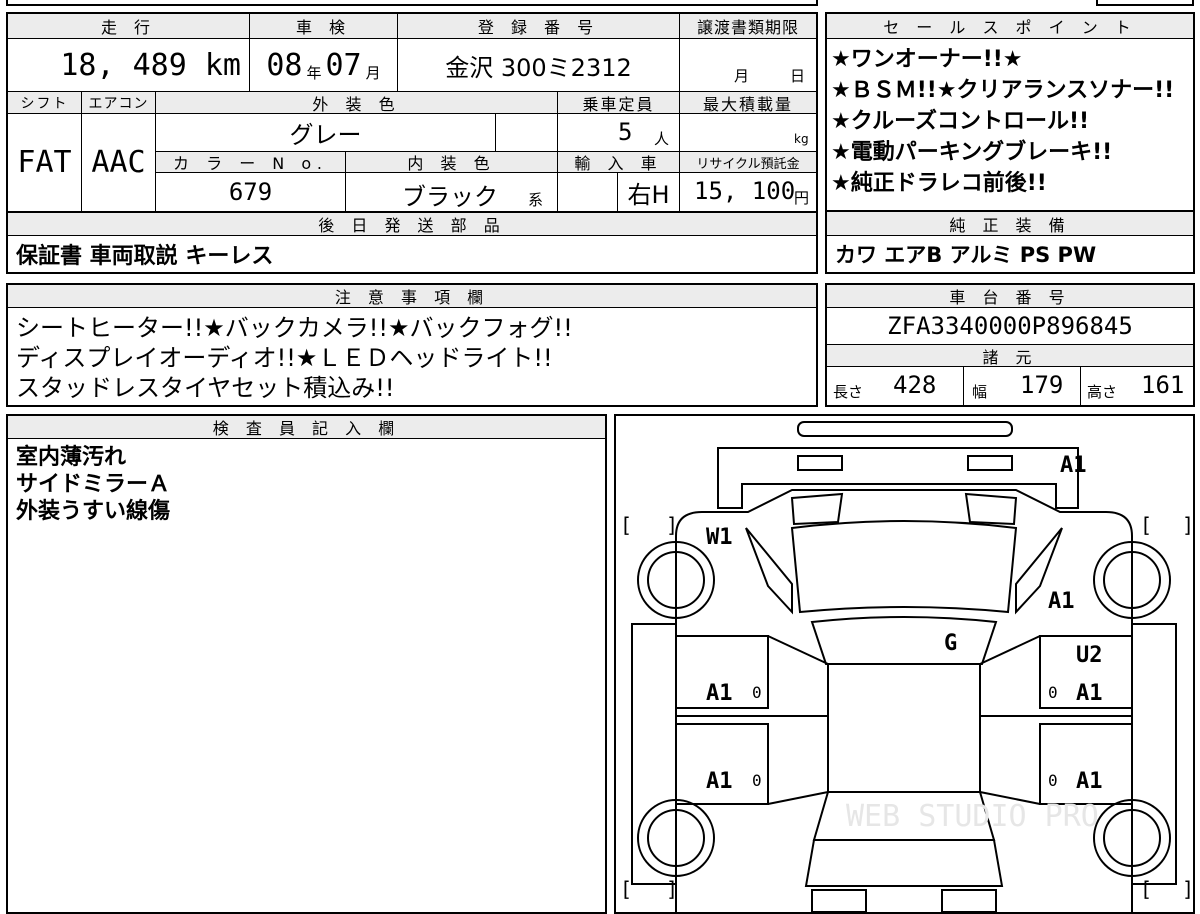 The width and height of the screenshot is (1200, 914). What do you see at coordinates (662, 139) in the screenshot?
I see `capacity-unit: 人` at bounding box center [662, 139].